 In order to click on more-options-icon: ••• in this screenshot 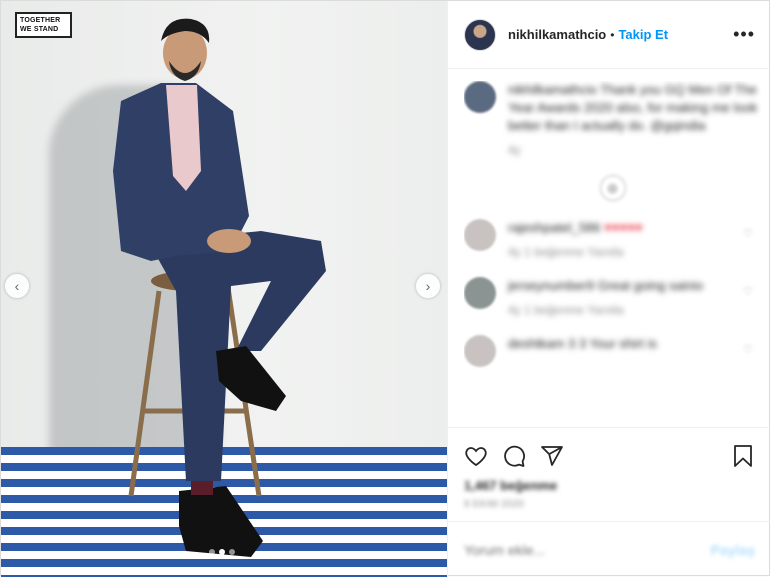, I will do `click(744, 34)`.